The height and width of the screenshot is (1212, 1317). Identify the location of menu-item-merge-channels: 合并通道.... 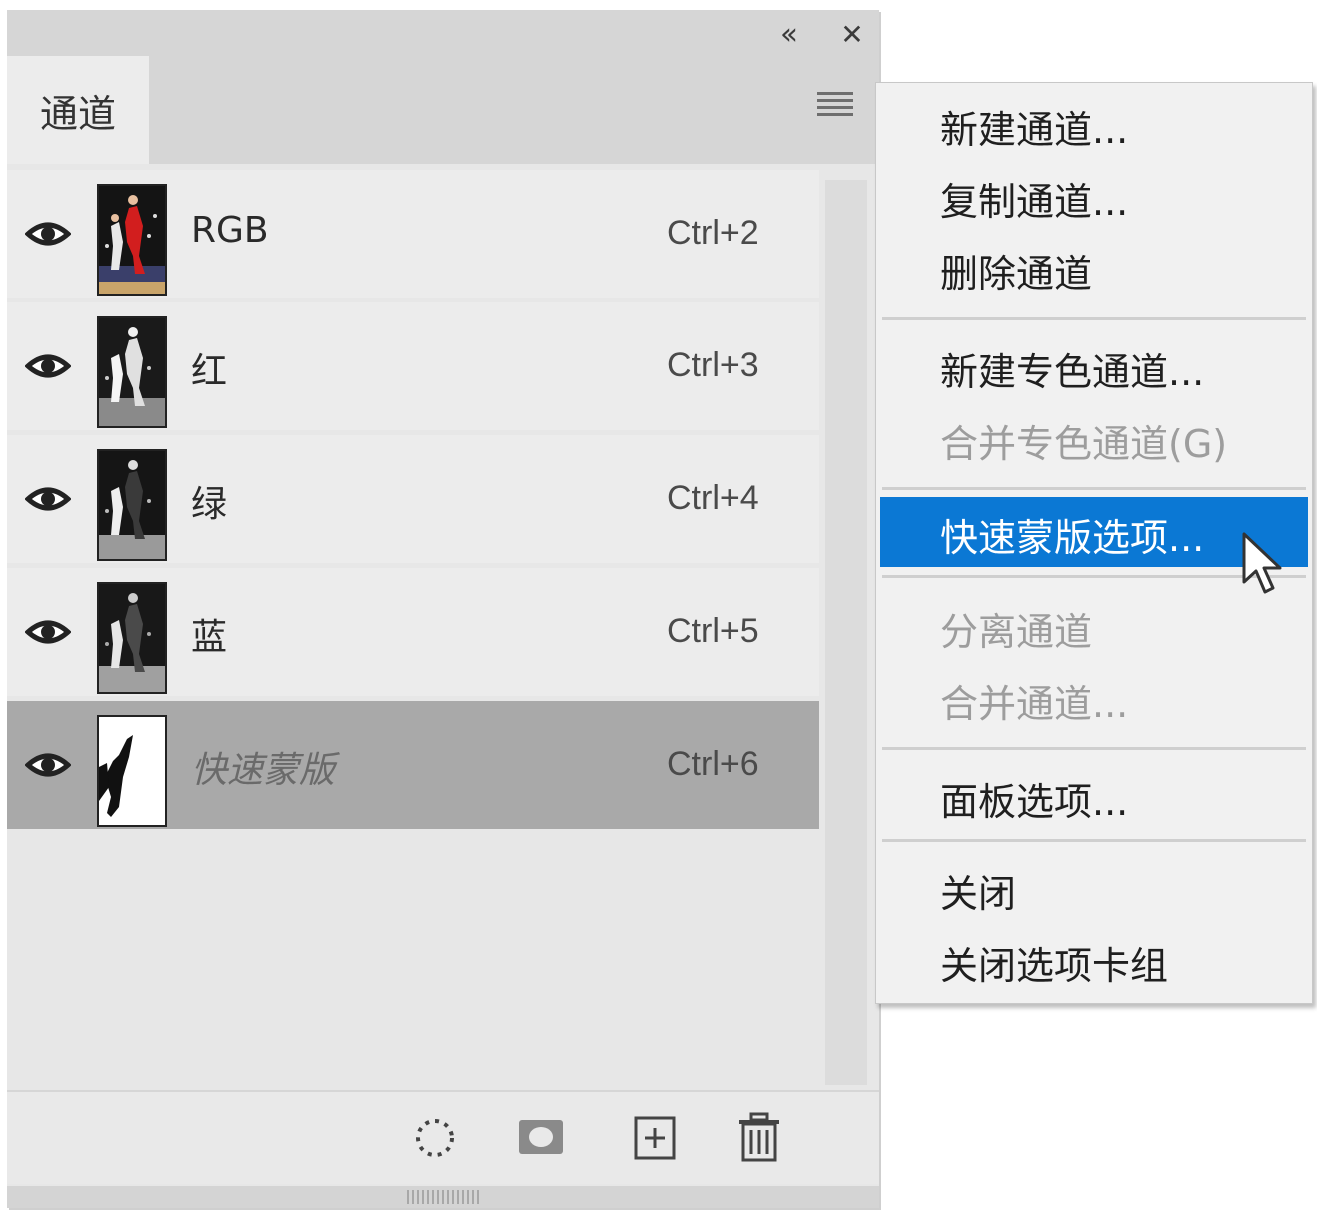
(1034, 700).